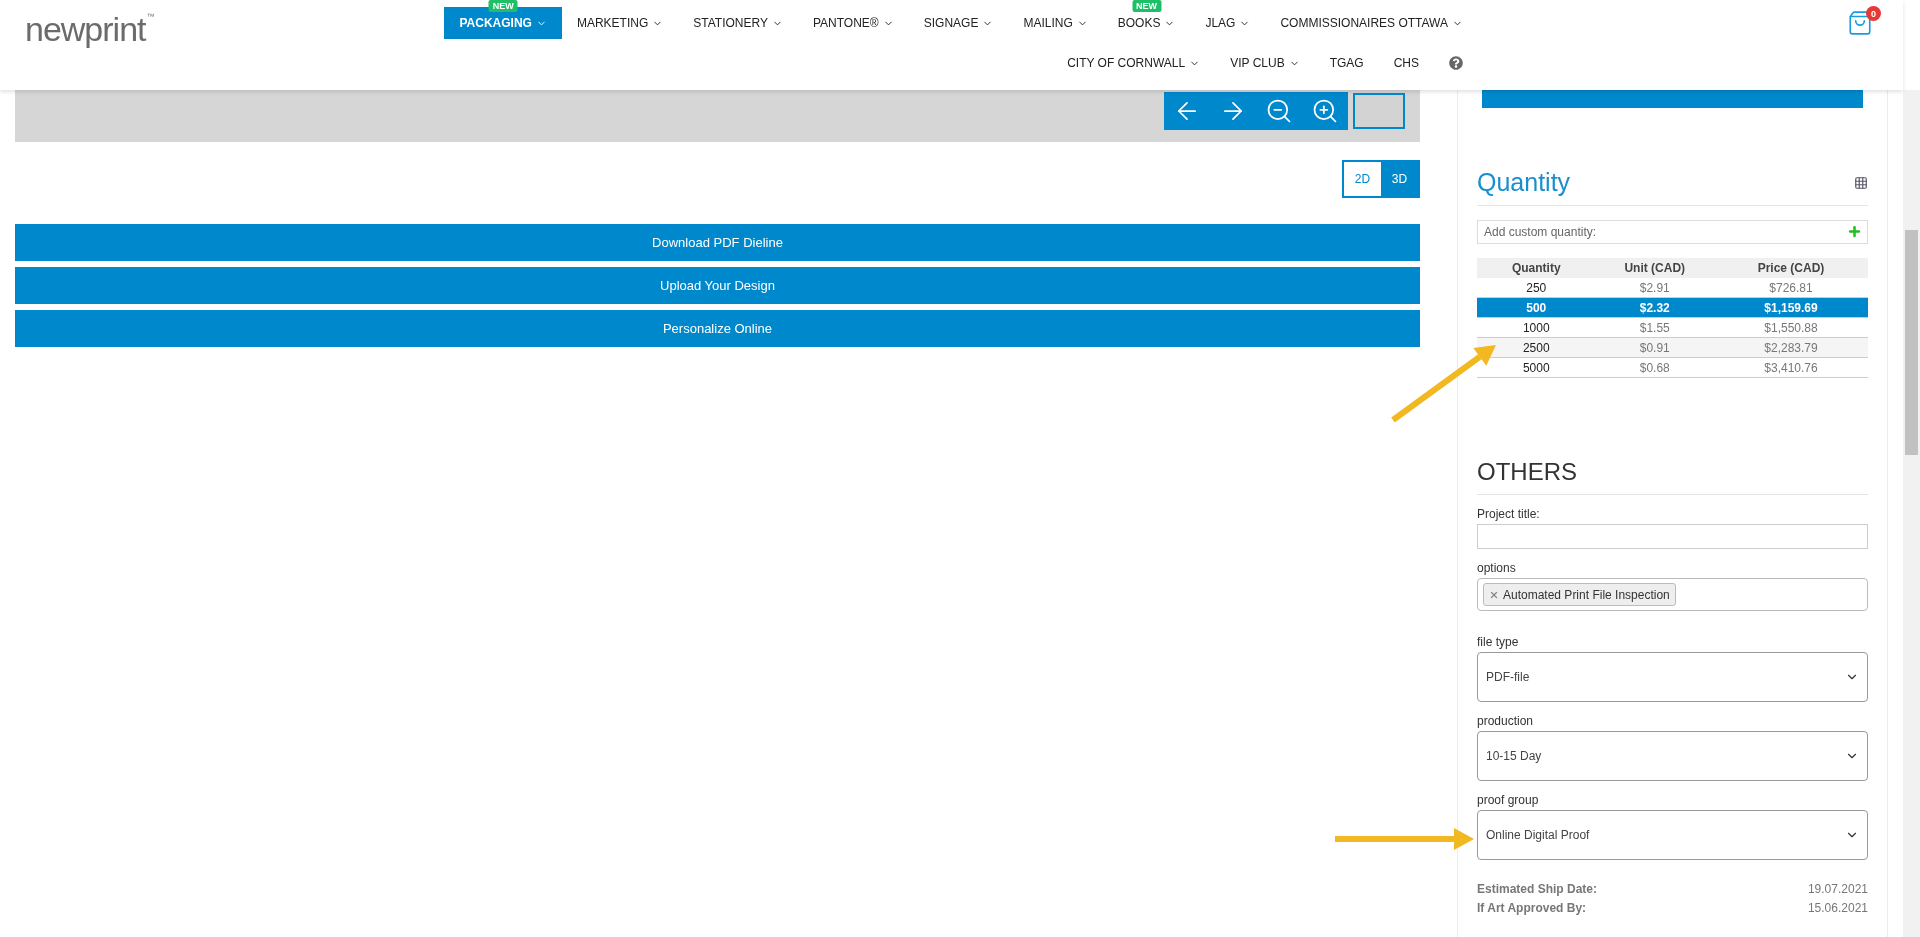 The height and width of the screenshot is (937, 1920). What do you see at coordinates (1536, 327) in the screenshot?
I see `table-cell-text: 1000` at bounding box center [1536, 327].